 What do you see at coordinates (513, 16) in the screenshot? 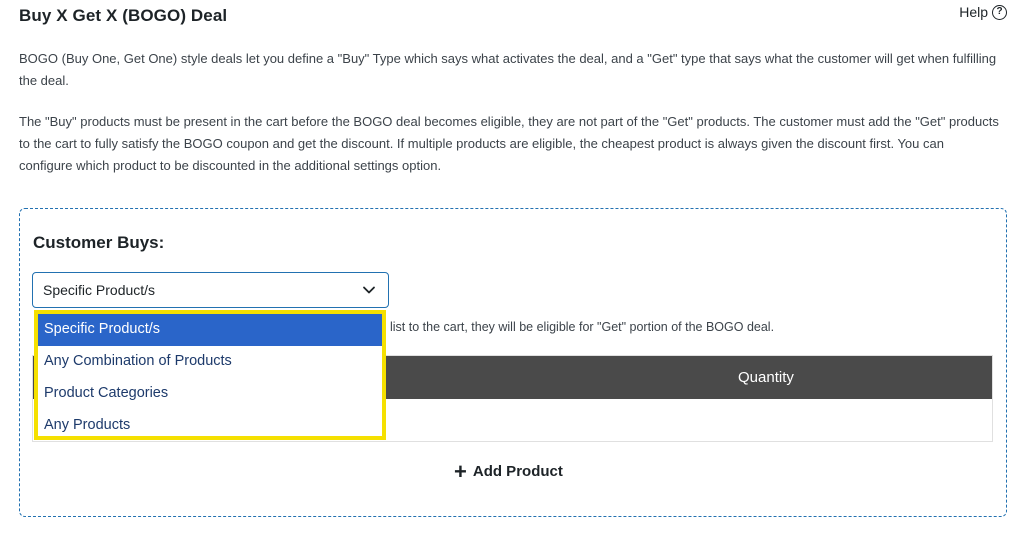
I see `page-header: Buy X Get X (BOGO) Deal Help ?` at bounding box center [513, 16].